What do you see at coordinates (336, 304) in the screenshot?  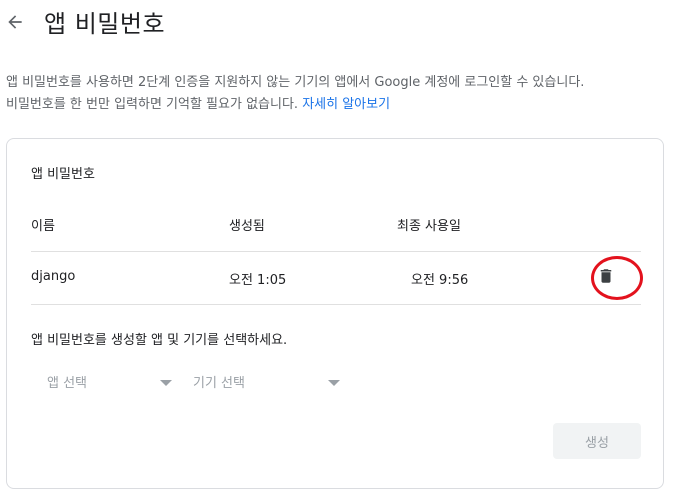 I see `row-divider-bottom` at bounding box center [336, 304].